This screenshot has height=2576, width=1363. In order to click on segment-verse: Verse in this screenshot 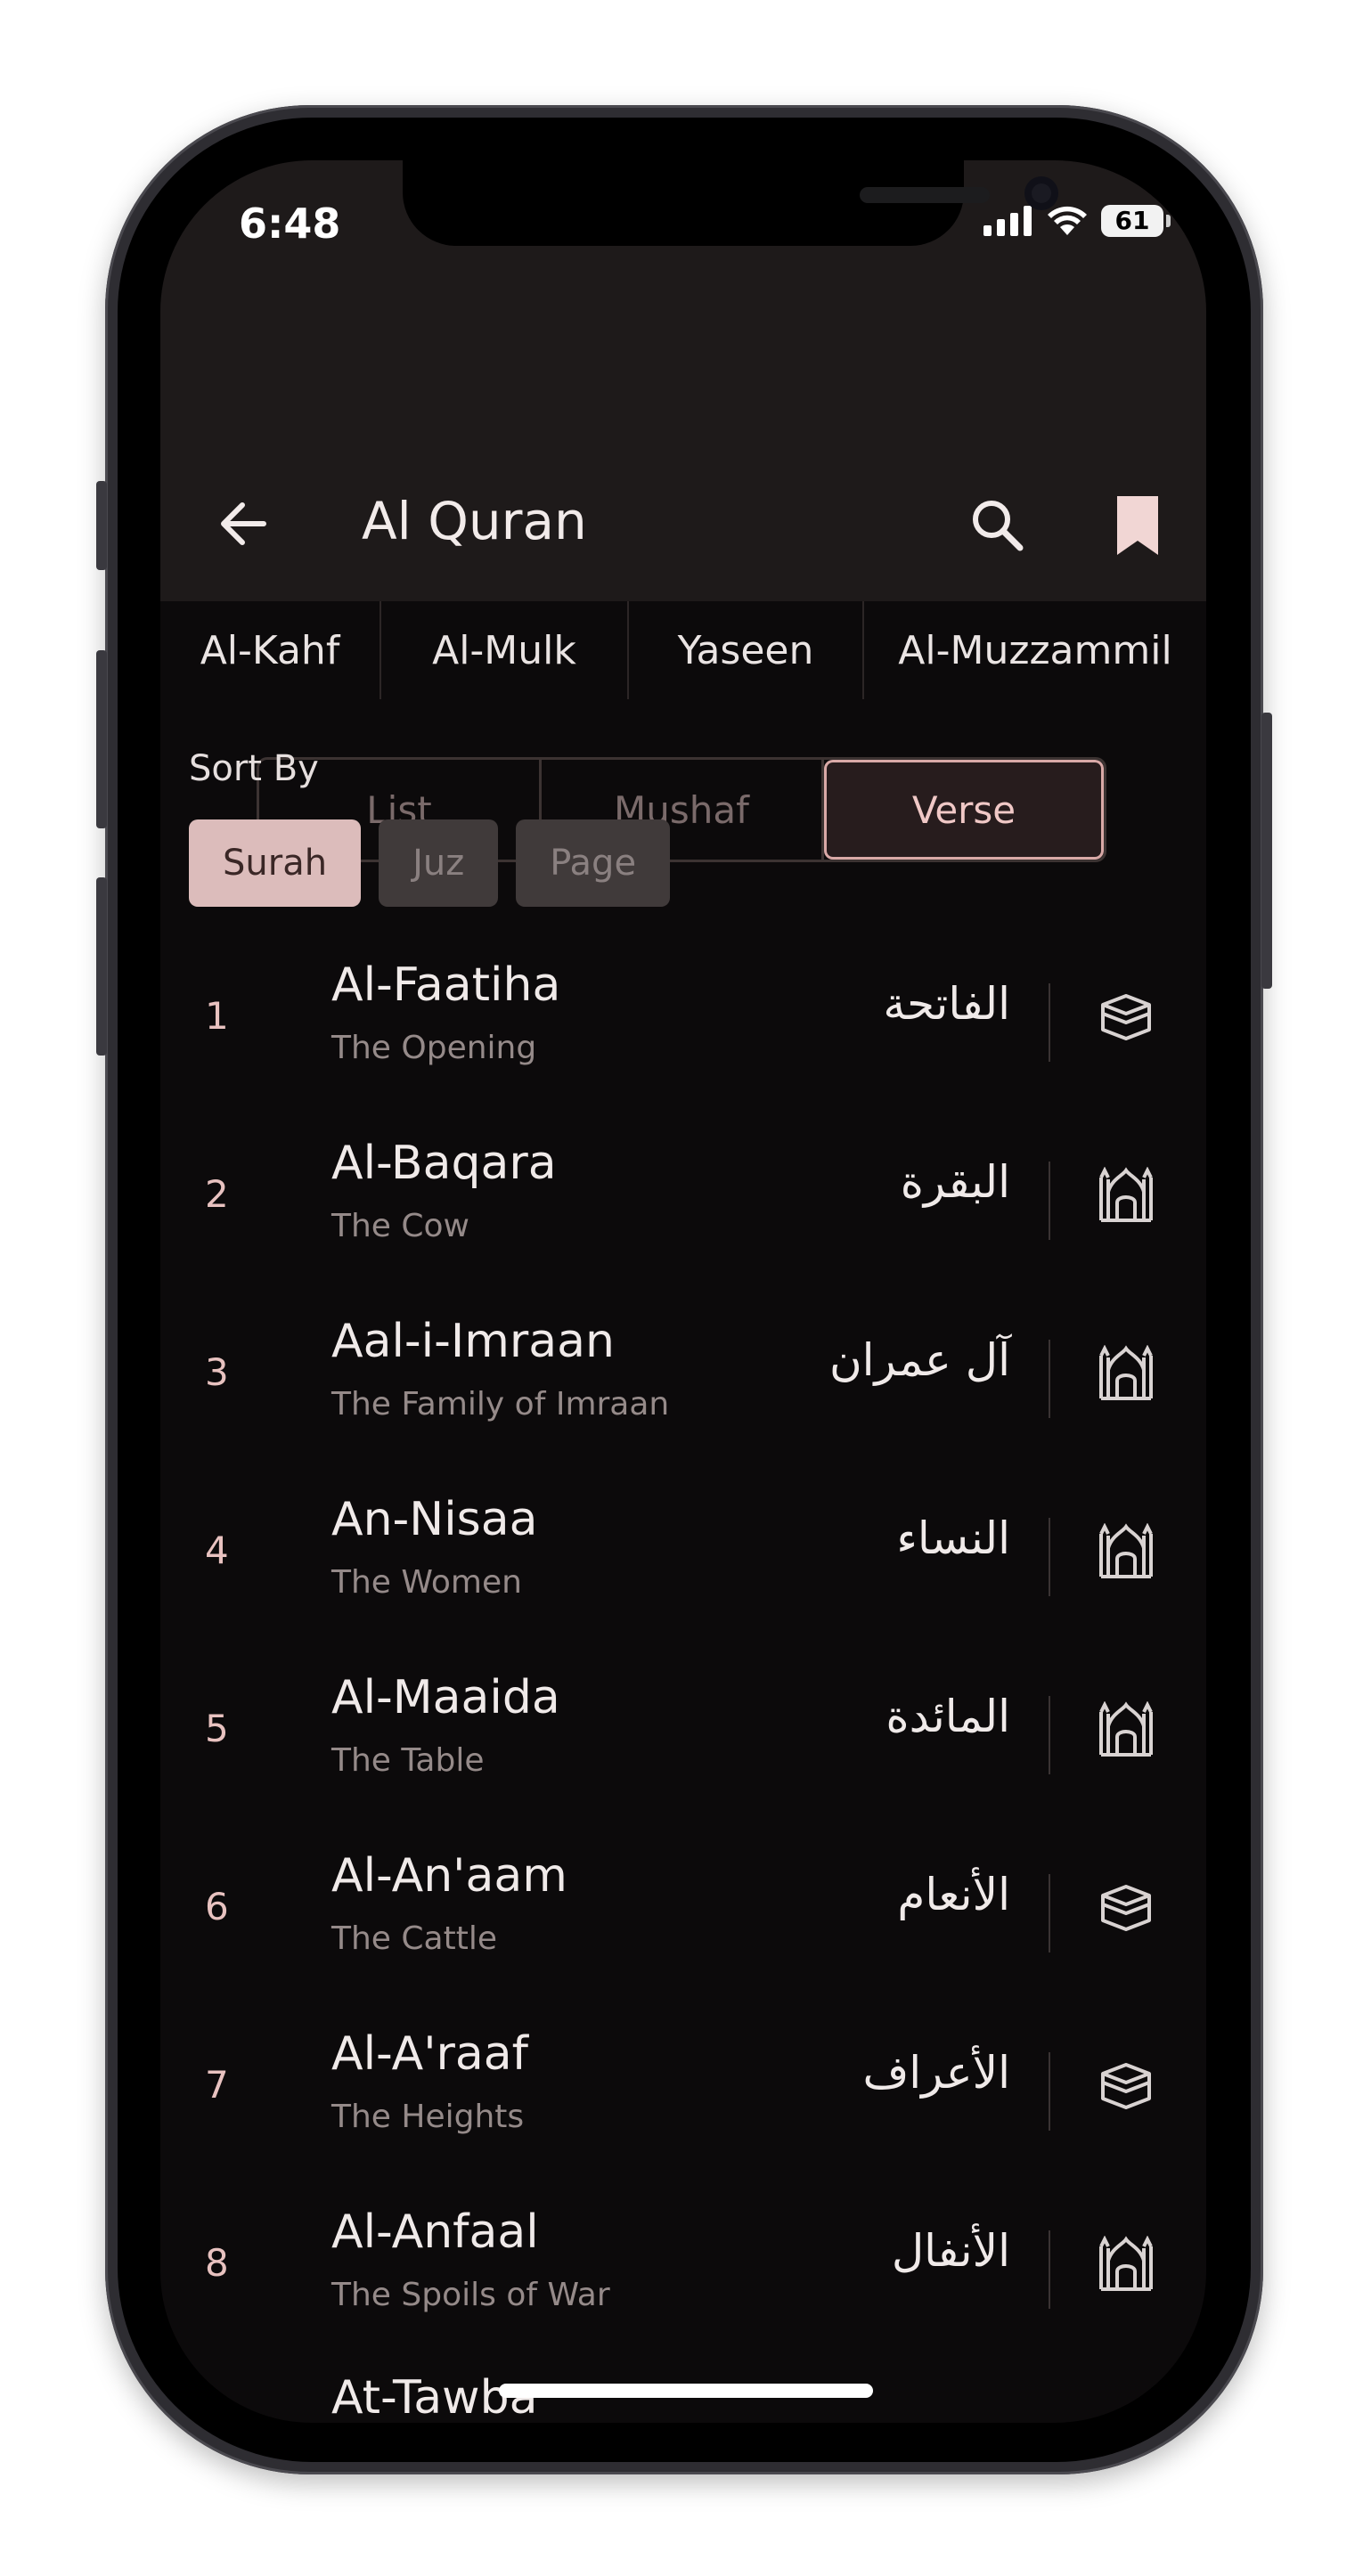, I will do `click(964, 810)`.